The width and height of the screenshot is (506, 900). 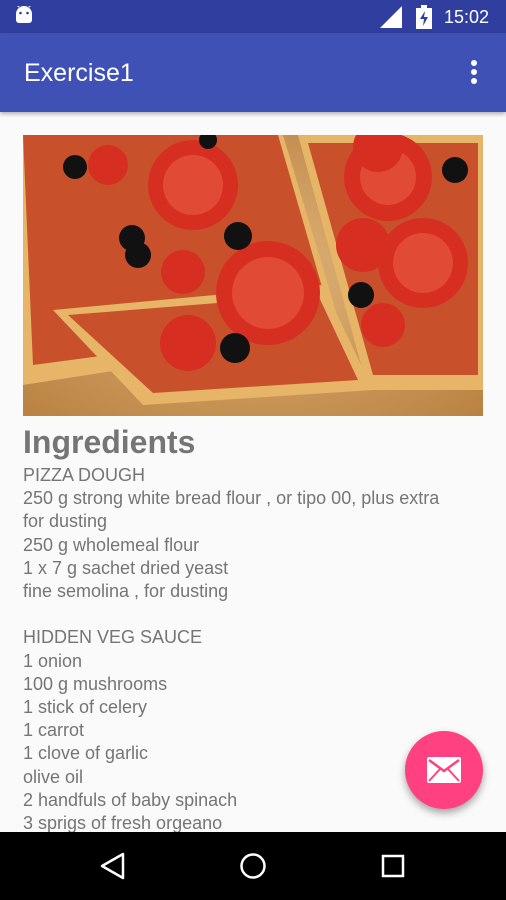 I want to click on back-icon, so click(x=113, y=866).